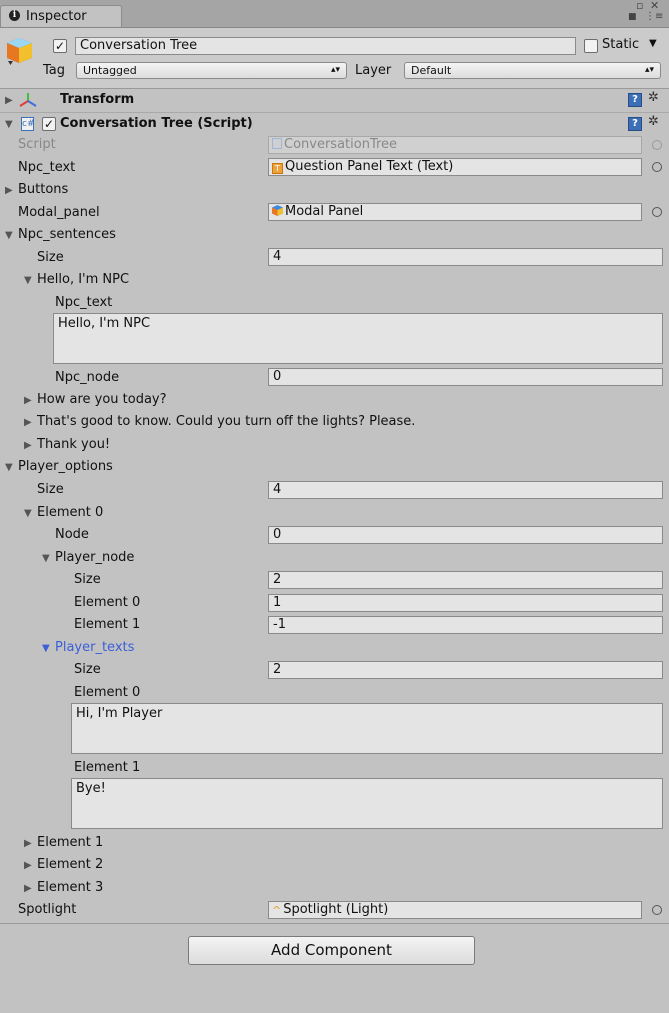  What do you see at coordinates (358, 338) in the screenshot?
I see `npc-text-textarea: Hello, I'm NPC` at bounding box center [358, 338].